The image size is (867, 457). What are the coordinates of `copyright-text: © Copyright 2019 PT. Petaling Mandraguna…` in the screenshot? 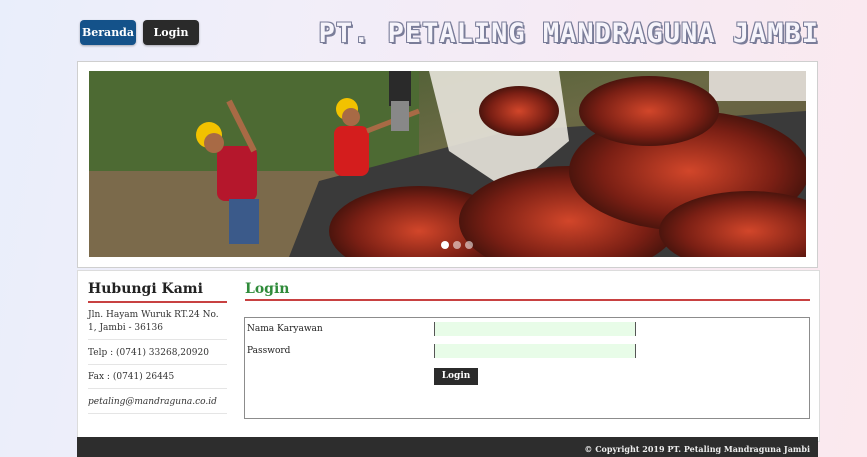 It's located at (697, 449).